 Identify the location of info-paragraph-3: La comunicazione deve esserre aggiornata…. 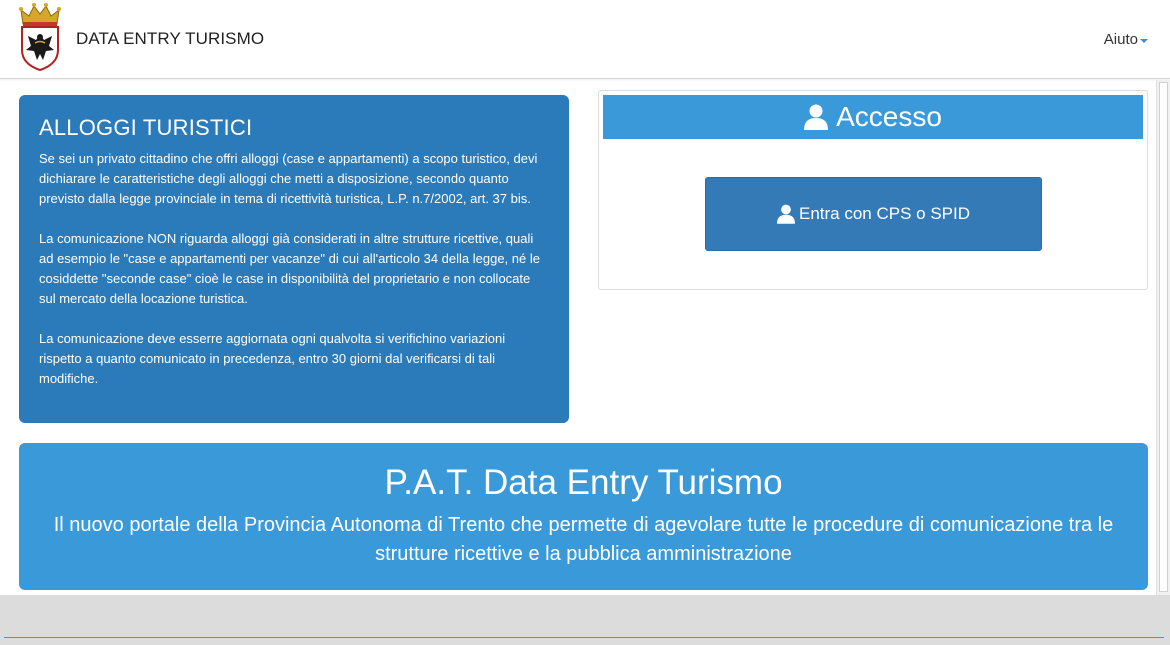
(272, 358).